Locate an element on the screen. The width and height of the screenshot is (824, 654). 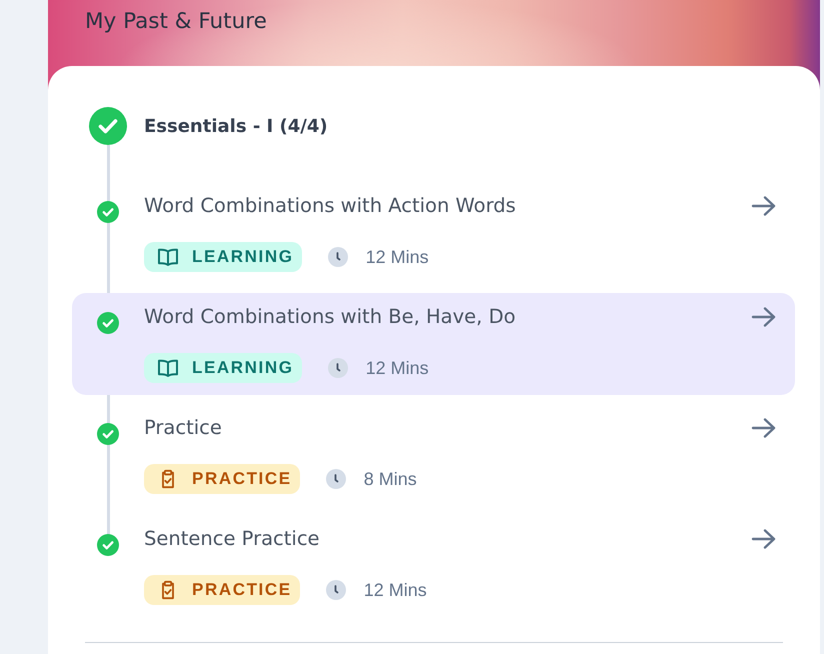
lesson-item: Word Combinations with Be, Have, Do LEARNING 12 Mins is located at coordinates (433, 344).